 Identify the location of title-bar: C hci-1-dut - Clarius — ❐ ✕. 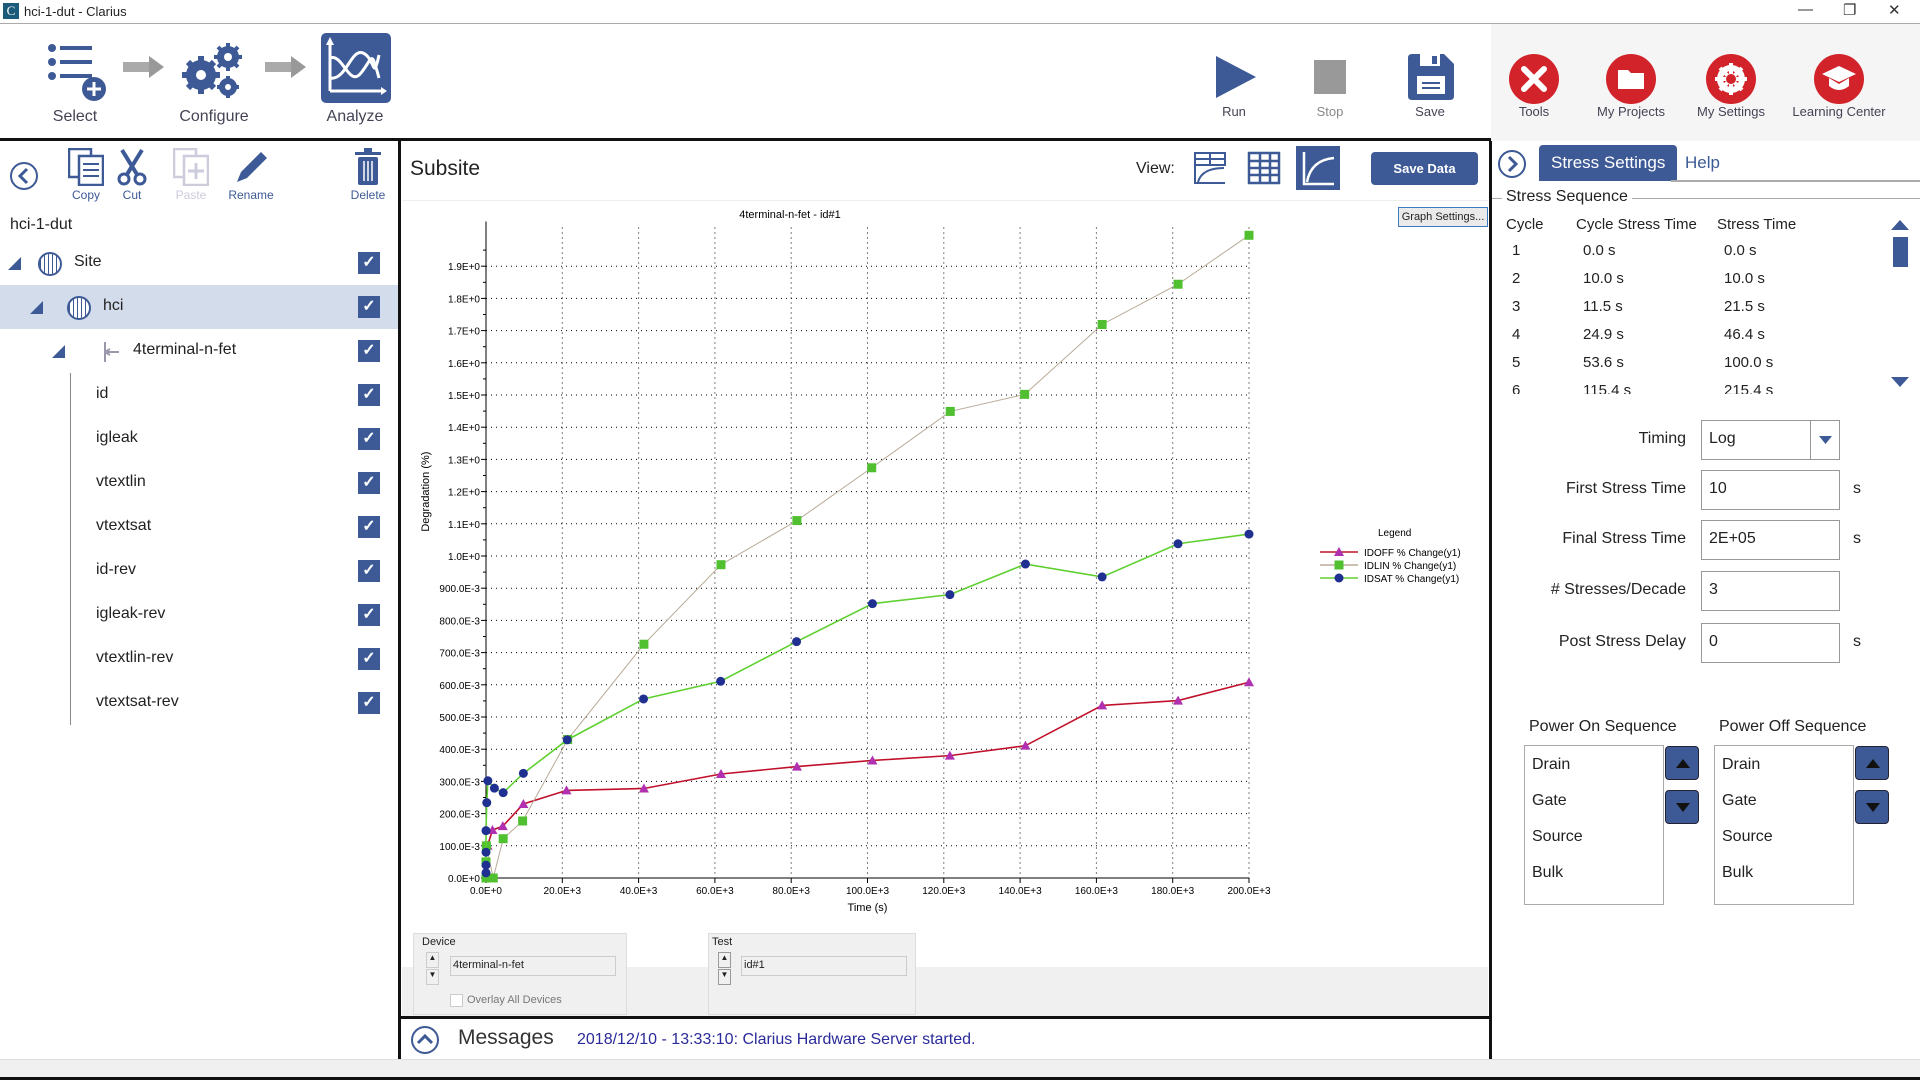
(960, 12).